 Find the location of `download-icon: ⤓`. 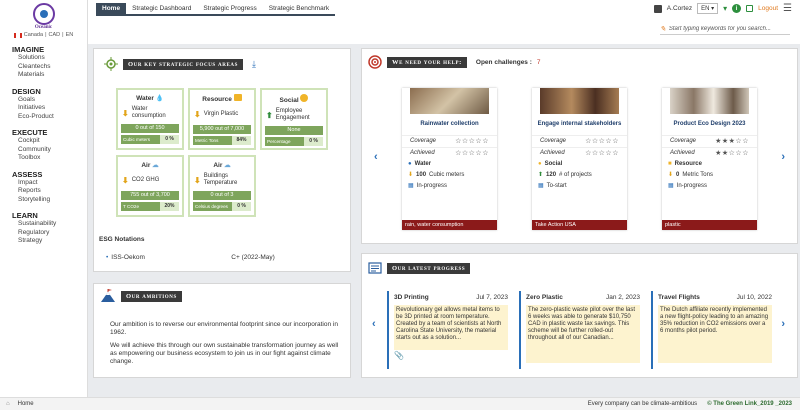

download-icon: ⤓ is located at coordinates (254, 64).